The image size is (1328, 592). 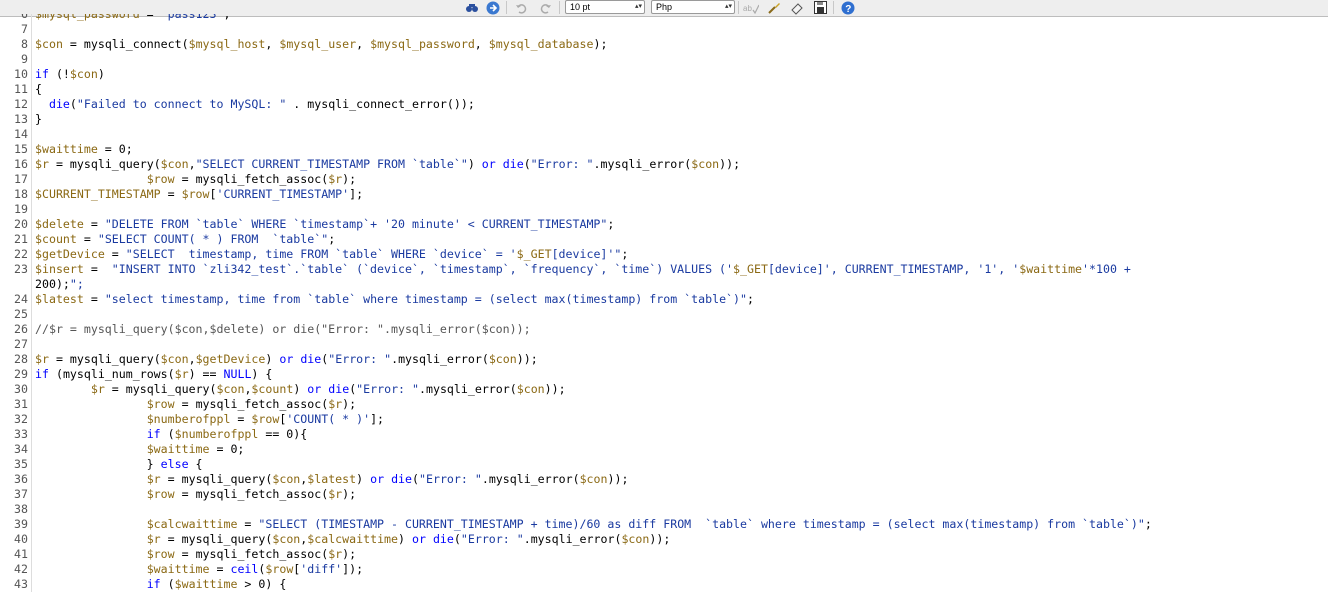 What do you see at coordinates (797, 7) in the screenshot?
I see `eraser-icon` at bounding box center [797, 7].